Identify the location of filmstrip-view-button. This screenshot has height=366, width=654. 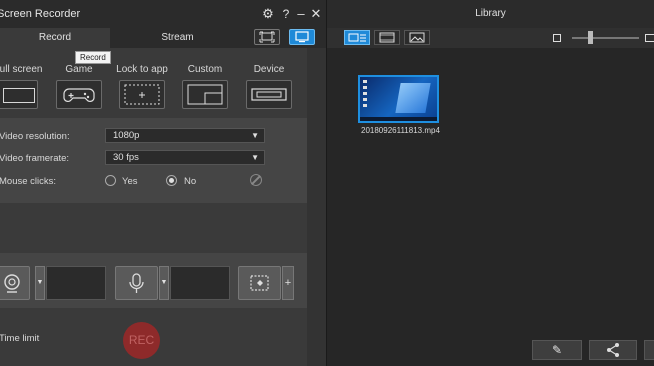
(387, 37).